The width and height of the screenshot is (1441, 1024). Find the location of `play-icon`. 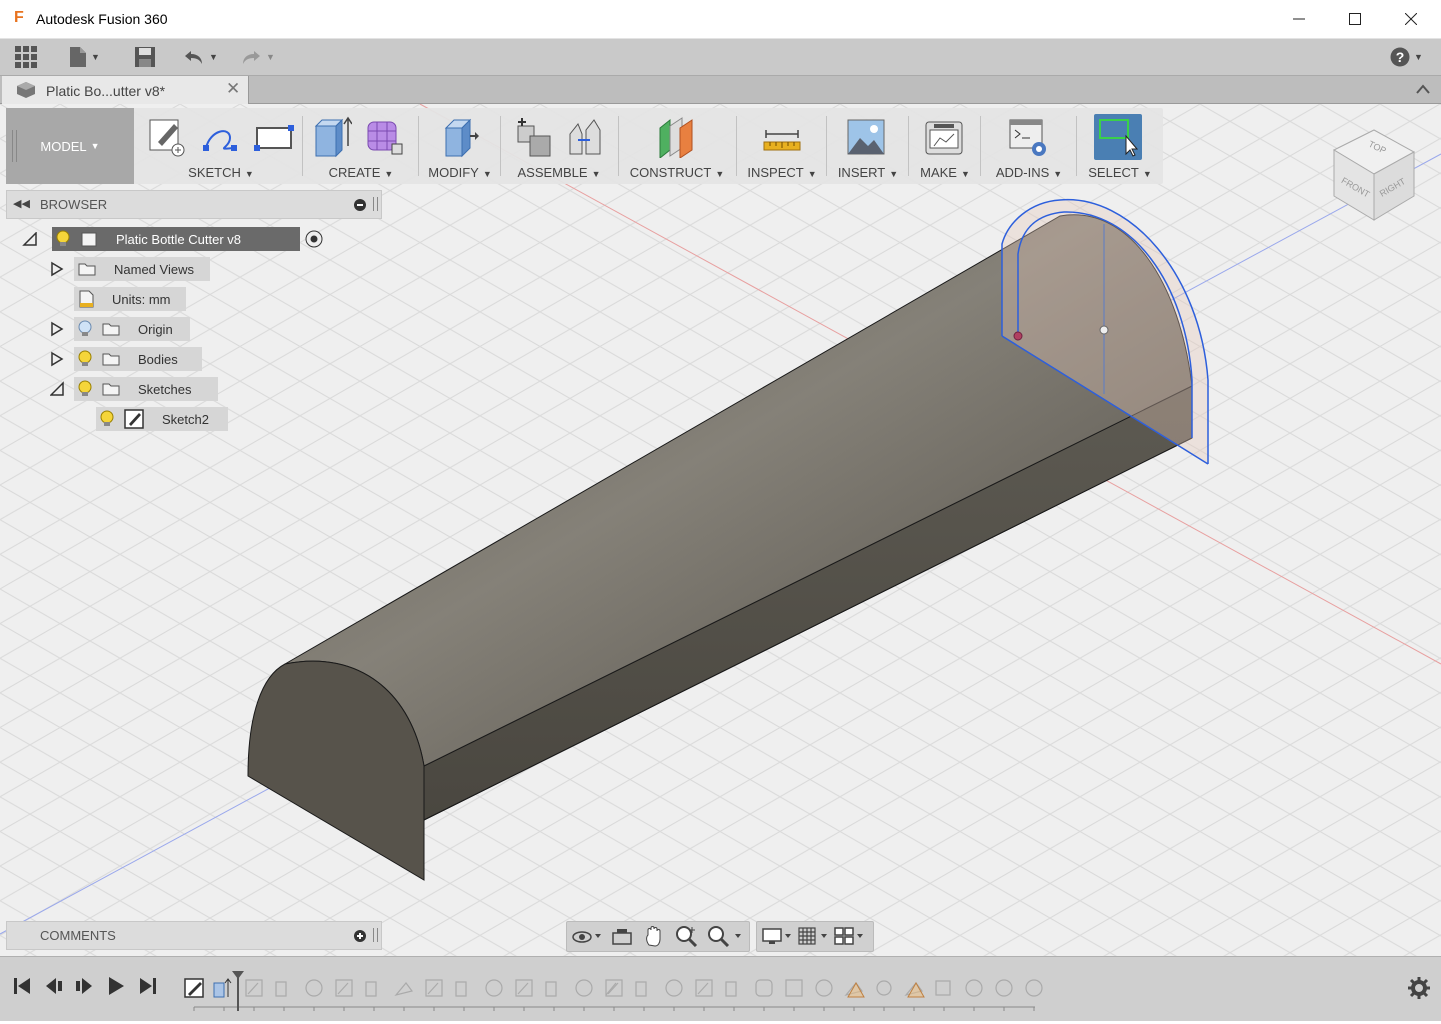

play-icon is located at coordinates (116, 986).